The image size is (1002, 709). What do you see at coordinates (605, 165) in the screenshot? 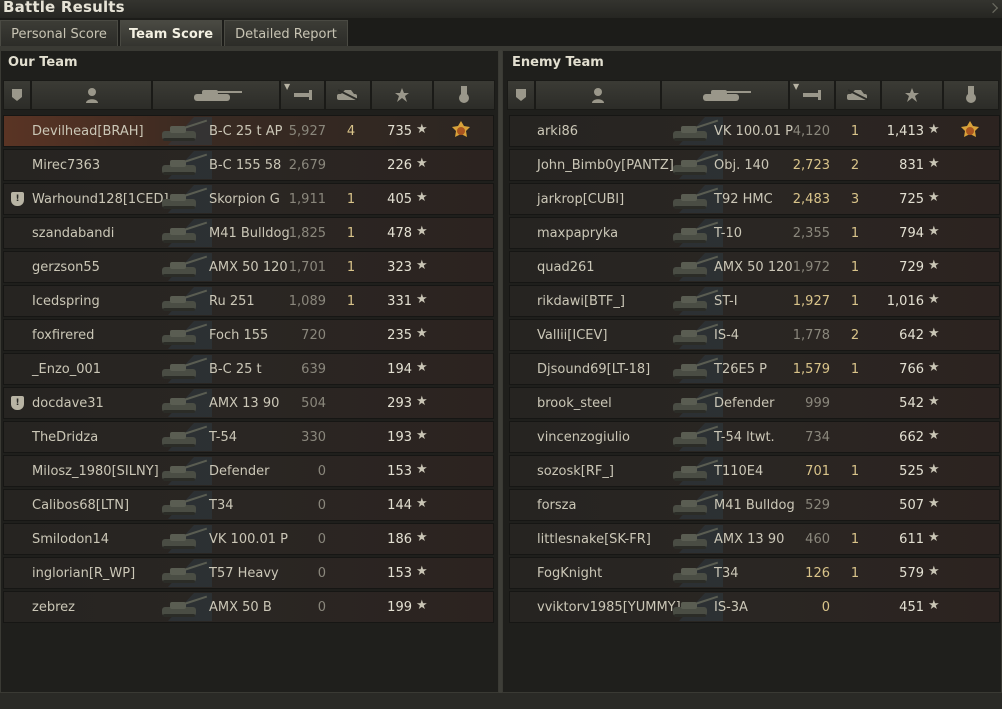
I see `player-name: John_Bimb0y[PANTZ]` at bounding box center [605, 165].